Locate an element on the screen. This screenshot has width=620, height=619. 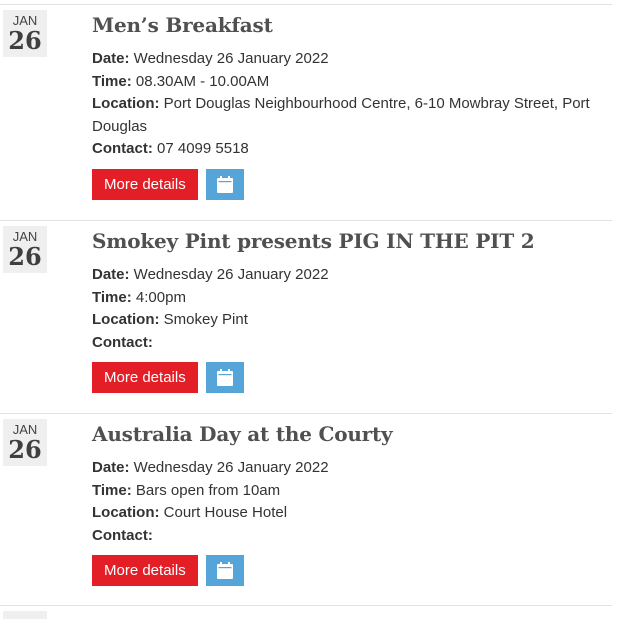
time-value: Bars open from 10am is located at coordinates (206, 490).